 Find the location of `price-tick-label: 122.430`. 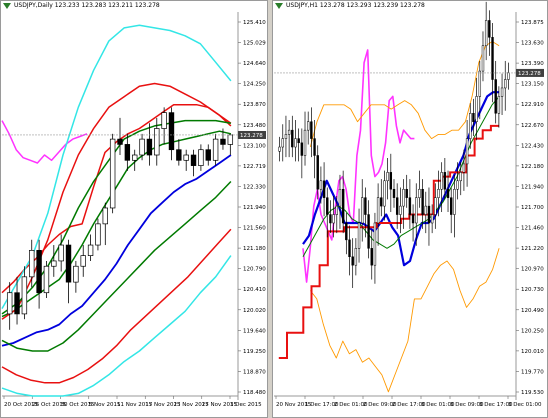

price-tick-label: 122.430 is located at coordinates (532, 146).